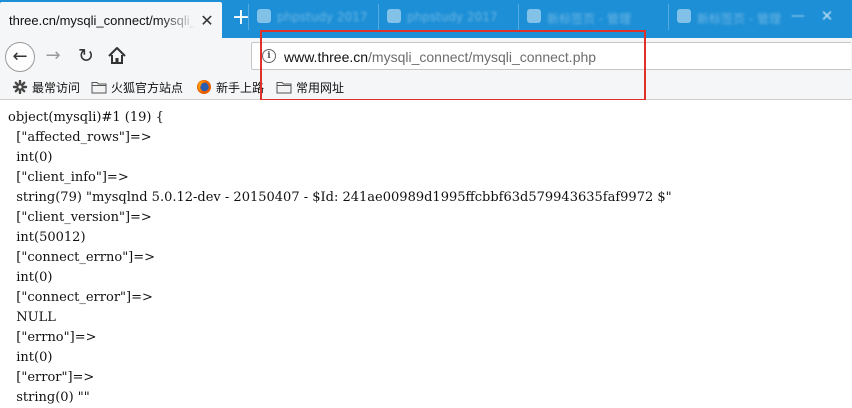 This screenshot has height=408, width=852. What do you see at coordinates (147, 88) in the screenshot?
I see `bookmark-label: 火狐官方站点` at bounding box center [147, 88].